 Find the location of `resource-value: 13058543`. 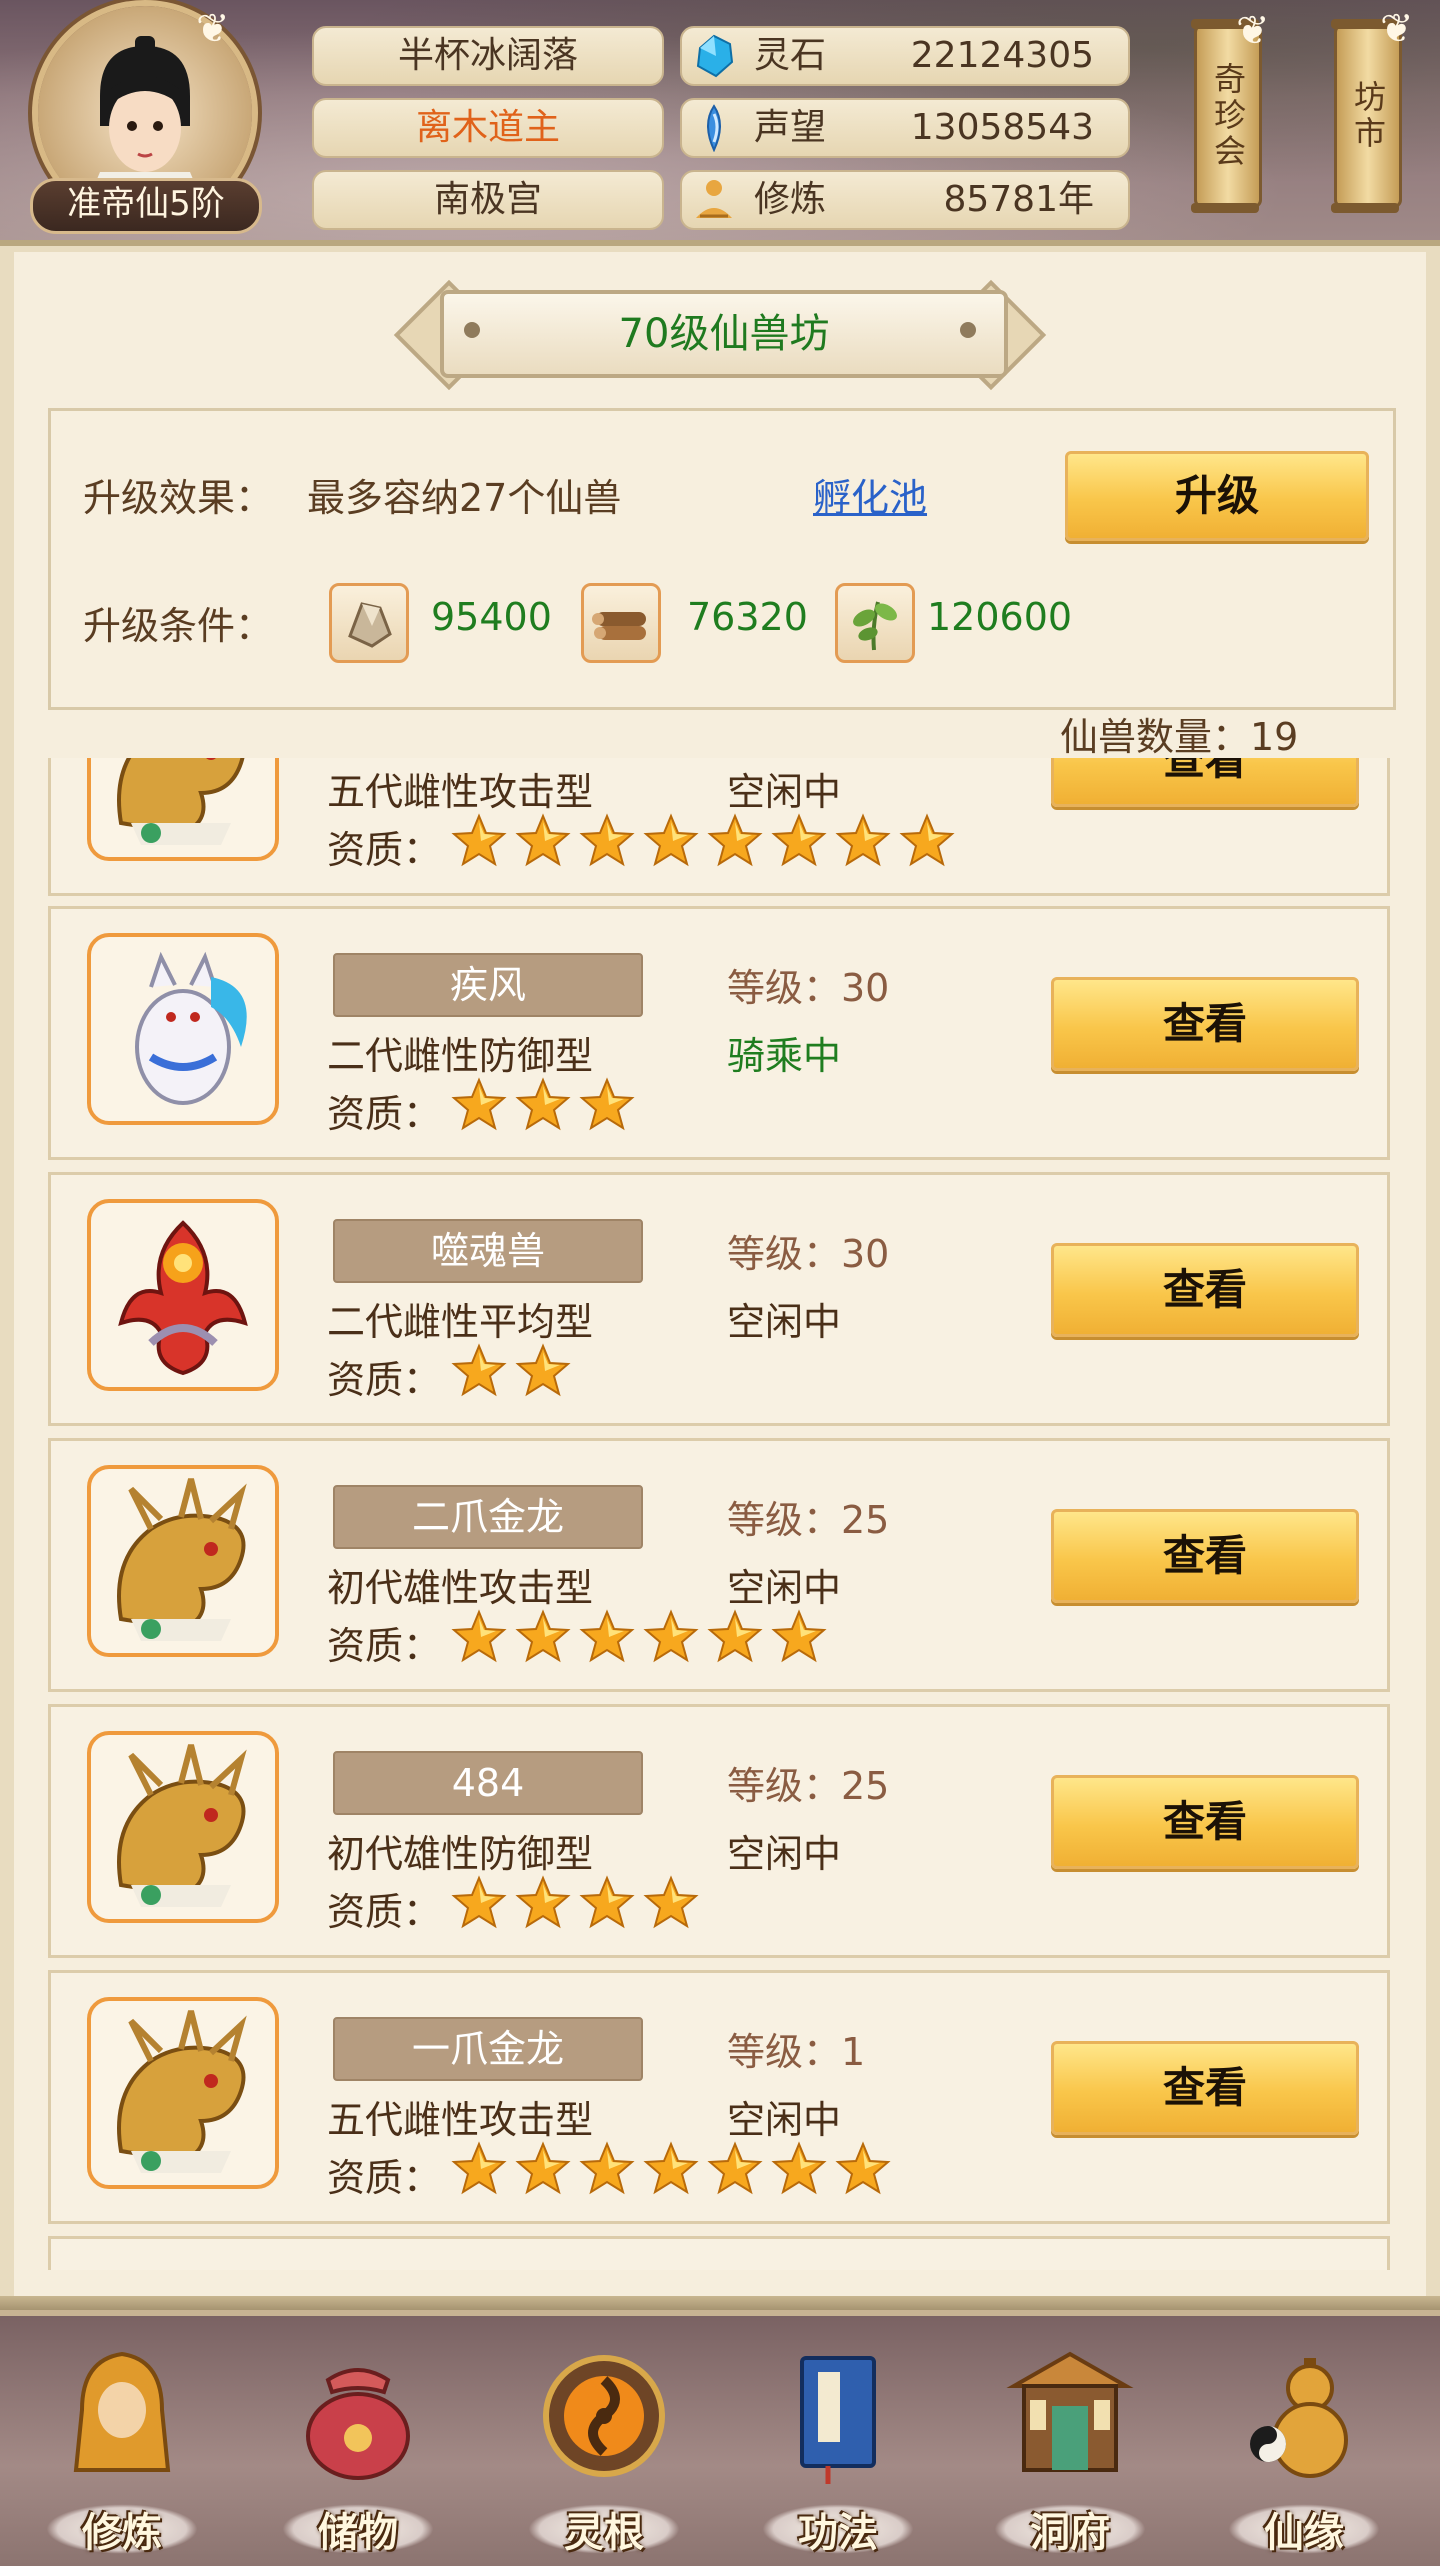

resource-value: 13058543 is located at coordinates (1002, 127).